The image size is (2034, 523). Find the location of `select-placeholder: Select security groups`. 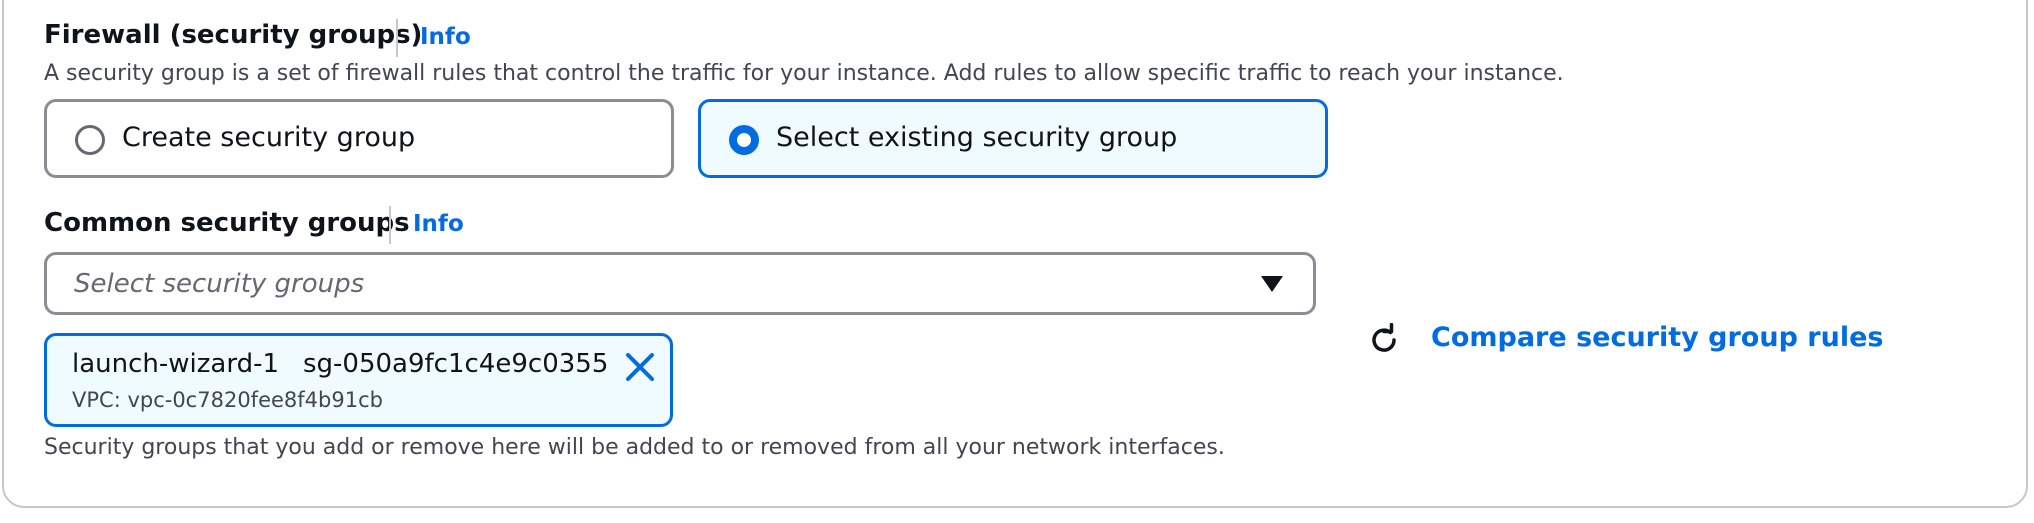

select-placeholder: Select security groups is located at coordinates (219, 284).